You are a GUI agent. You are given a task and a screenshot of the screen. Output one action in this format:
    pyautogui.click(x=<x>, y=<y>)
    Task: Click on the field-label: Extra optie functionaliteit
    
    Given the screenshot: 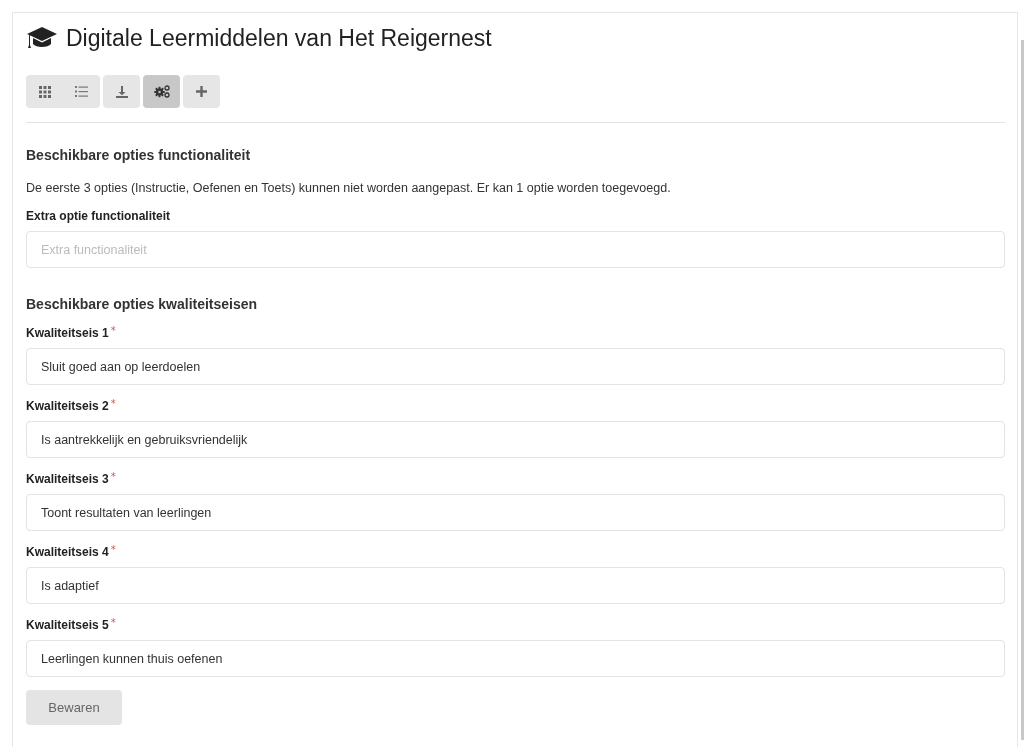 What is the action you would take?
    pyautogui.click(x=98, y=216)
    